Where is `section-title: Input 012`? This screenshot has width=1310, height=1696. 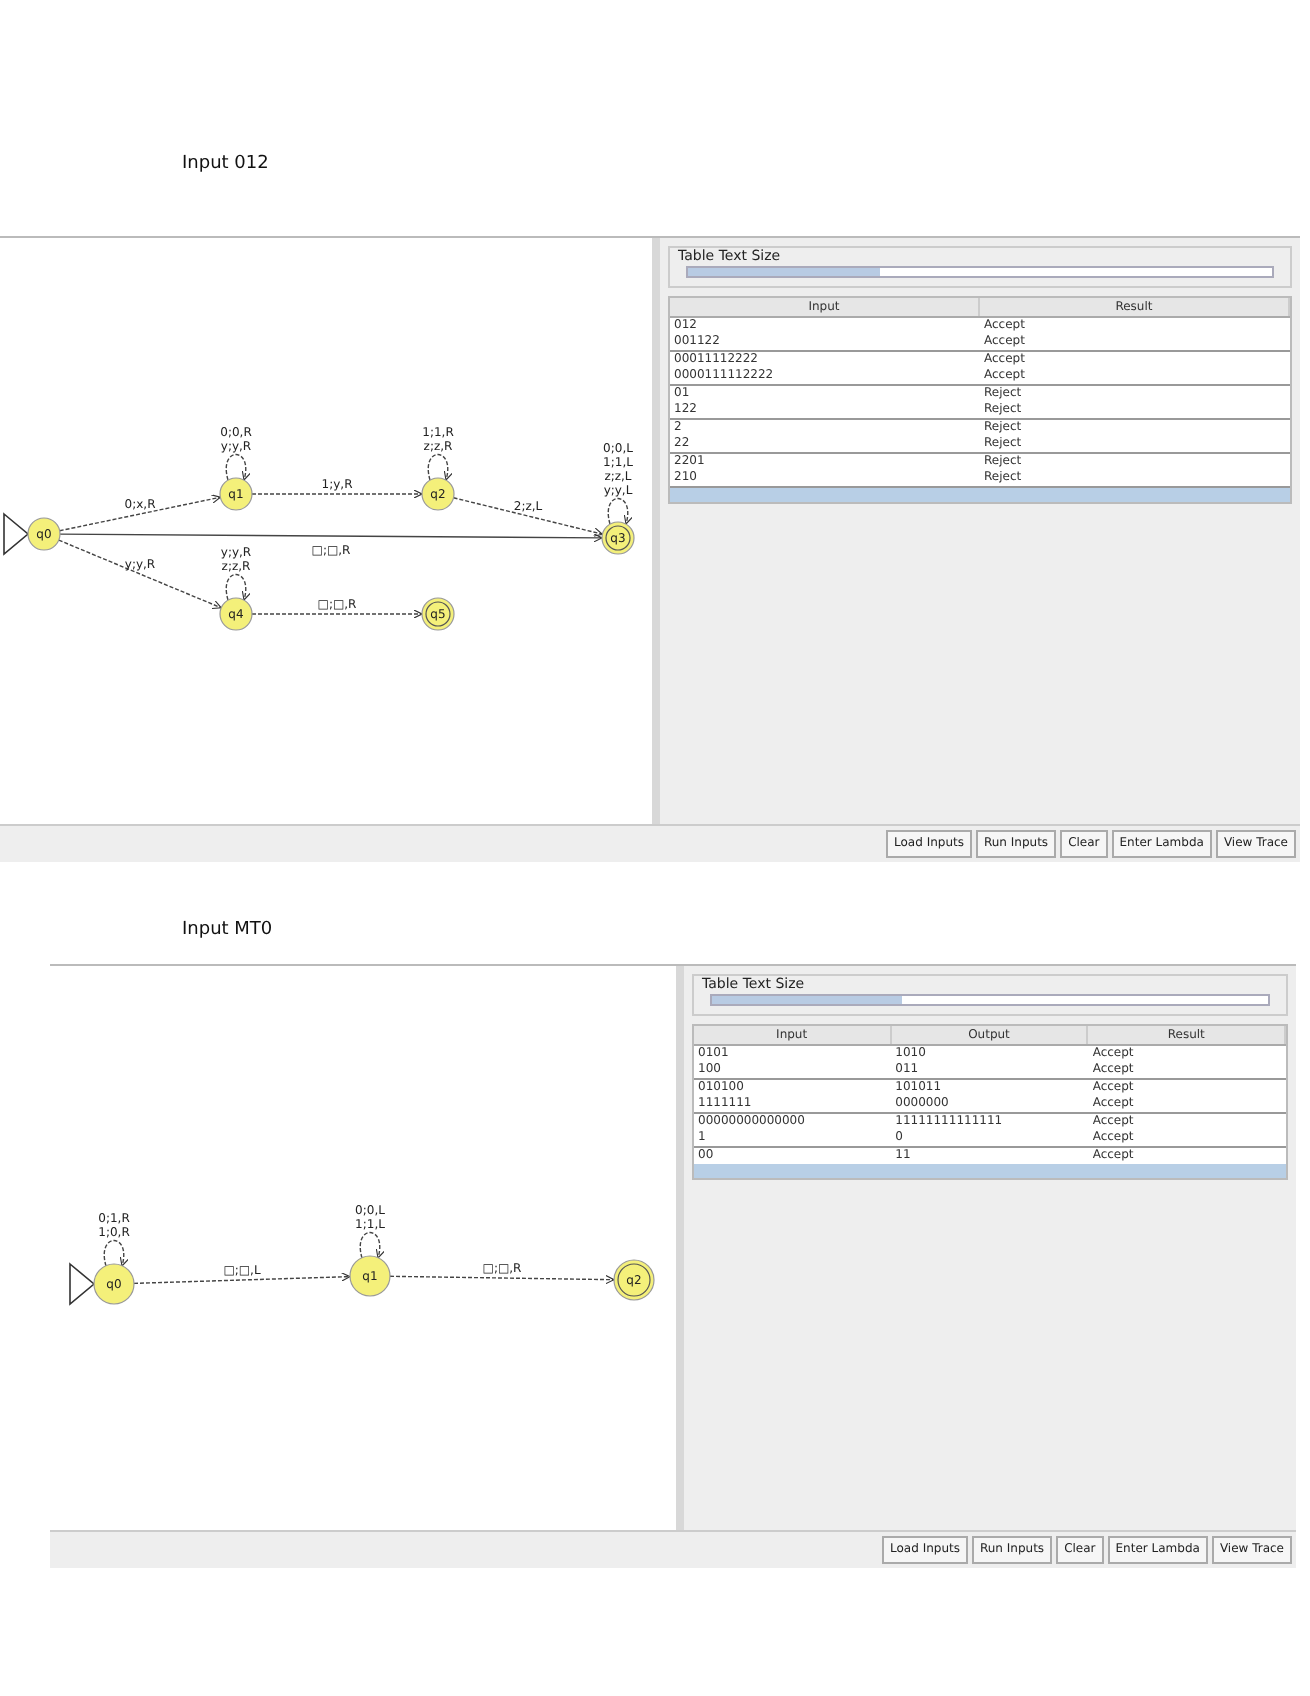 section-title: Input 012 is located at coordinates (226, 165).